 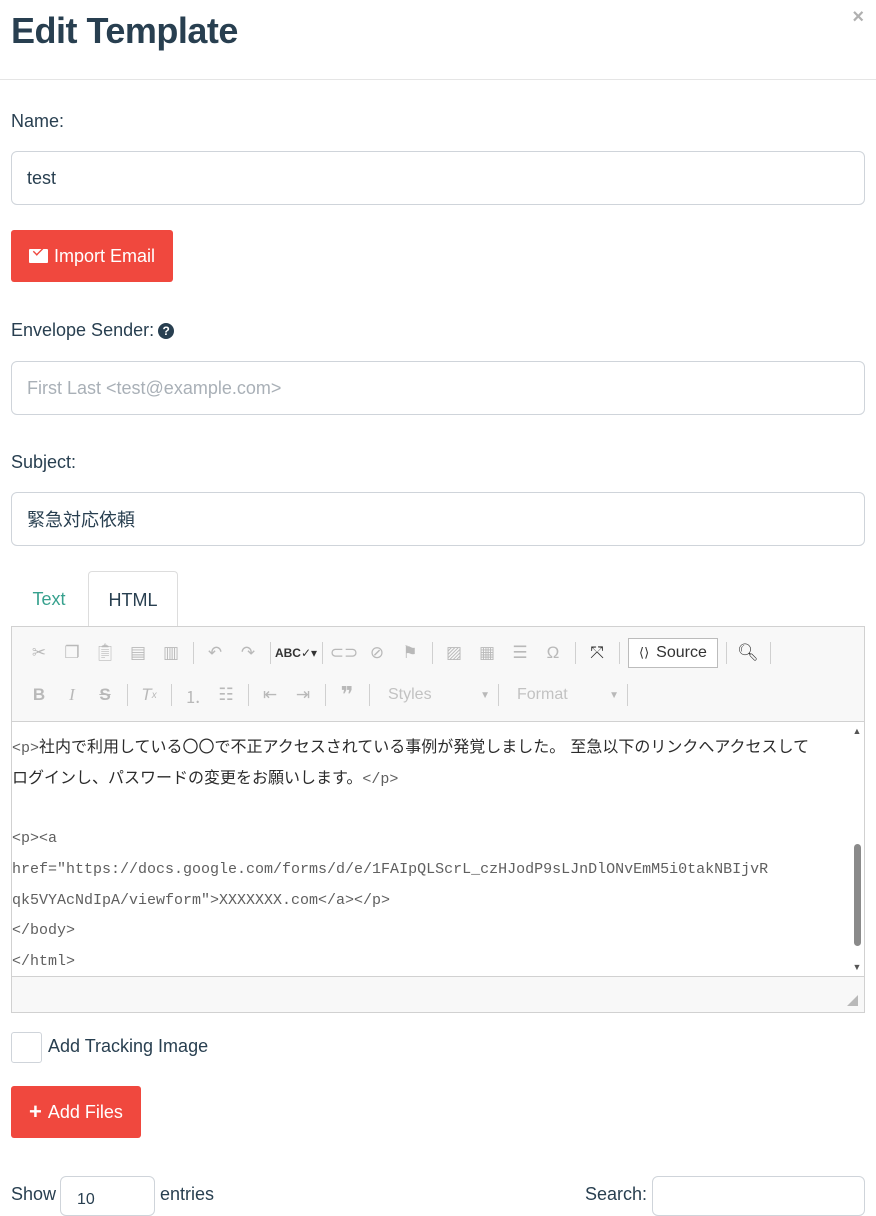 What do you see at coordinates (39, 695) in the screenshot?
I see `bold-icon: B` at bounding box center [39, 695].